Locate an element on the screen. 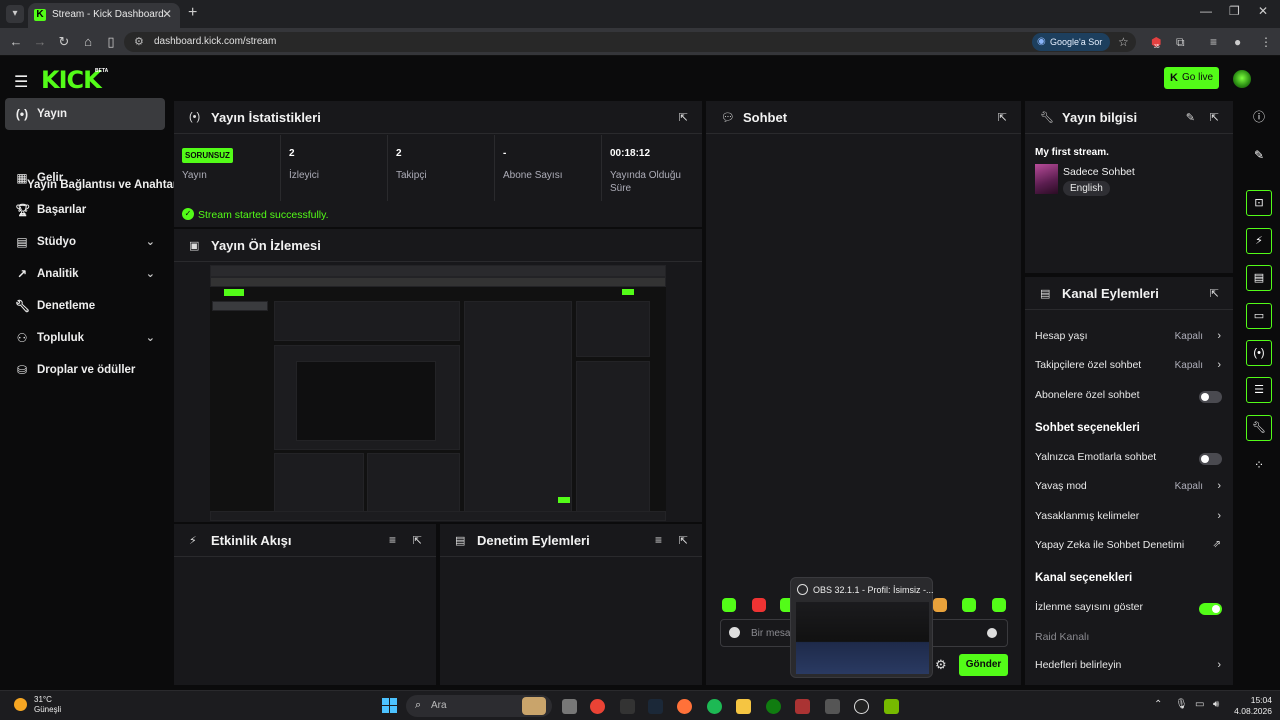 Image resolution: width=1280 pixels, height=720 pixels. epic-games-icon is located at coordinates (627, 706).